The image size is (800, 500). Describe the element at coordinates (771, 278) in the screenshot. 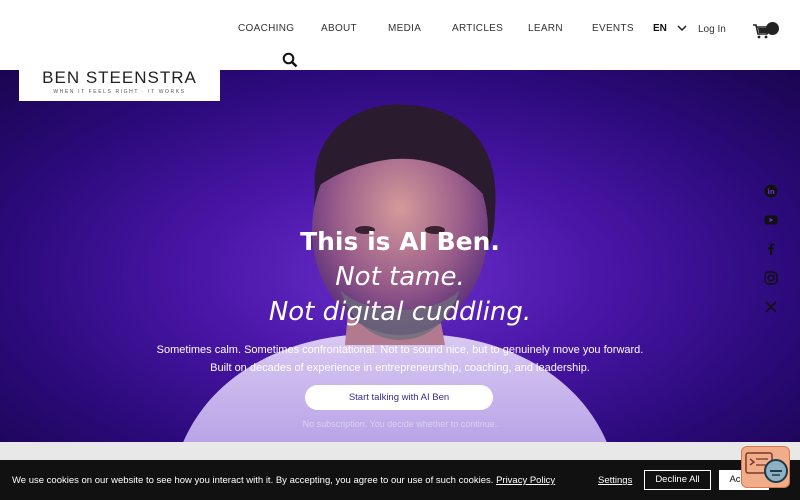

I see `instagram-icon` at that location.